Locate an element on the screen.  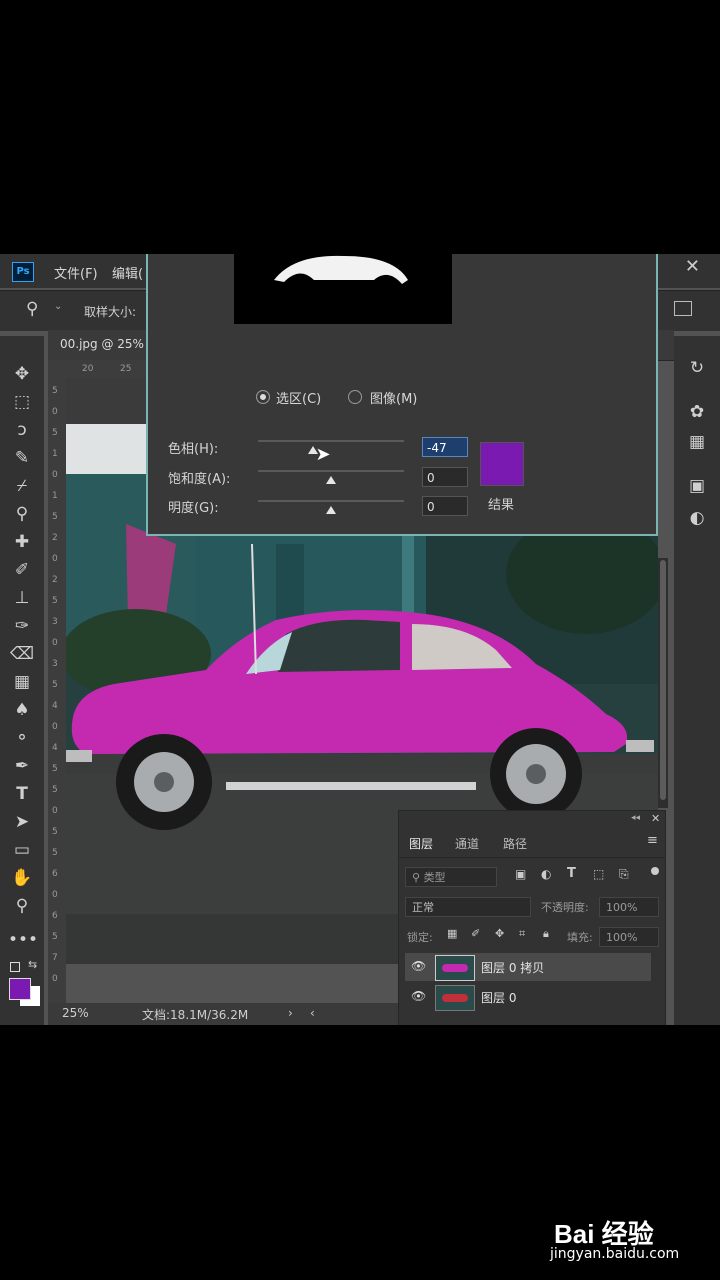
history-brush-icon: ✑ is located at coordinates (22, 626).